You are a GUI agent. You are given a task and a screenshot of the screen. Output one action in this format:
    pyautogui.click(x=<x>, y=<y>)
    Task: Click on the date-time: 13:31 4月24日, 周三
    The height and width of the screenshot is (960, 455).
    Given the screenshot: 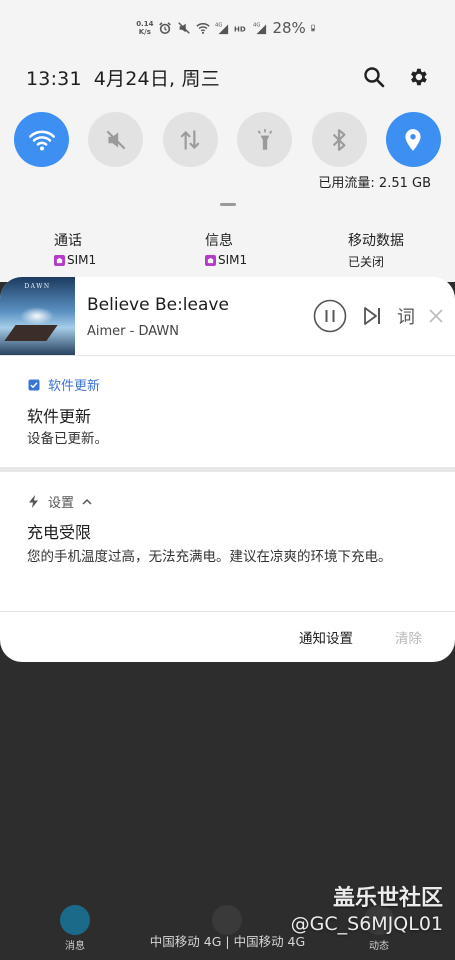 What is the action you would take?
    pyautogui.click(x=123, y=77)
    